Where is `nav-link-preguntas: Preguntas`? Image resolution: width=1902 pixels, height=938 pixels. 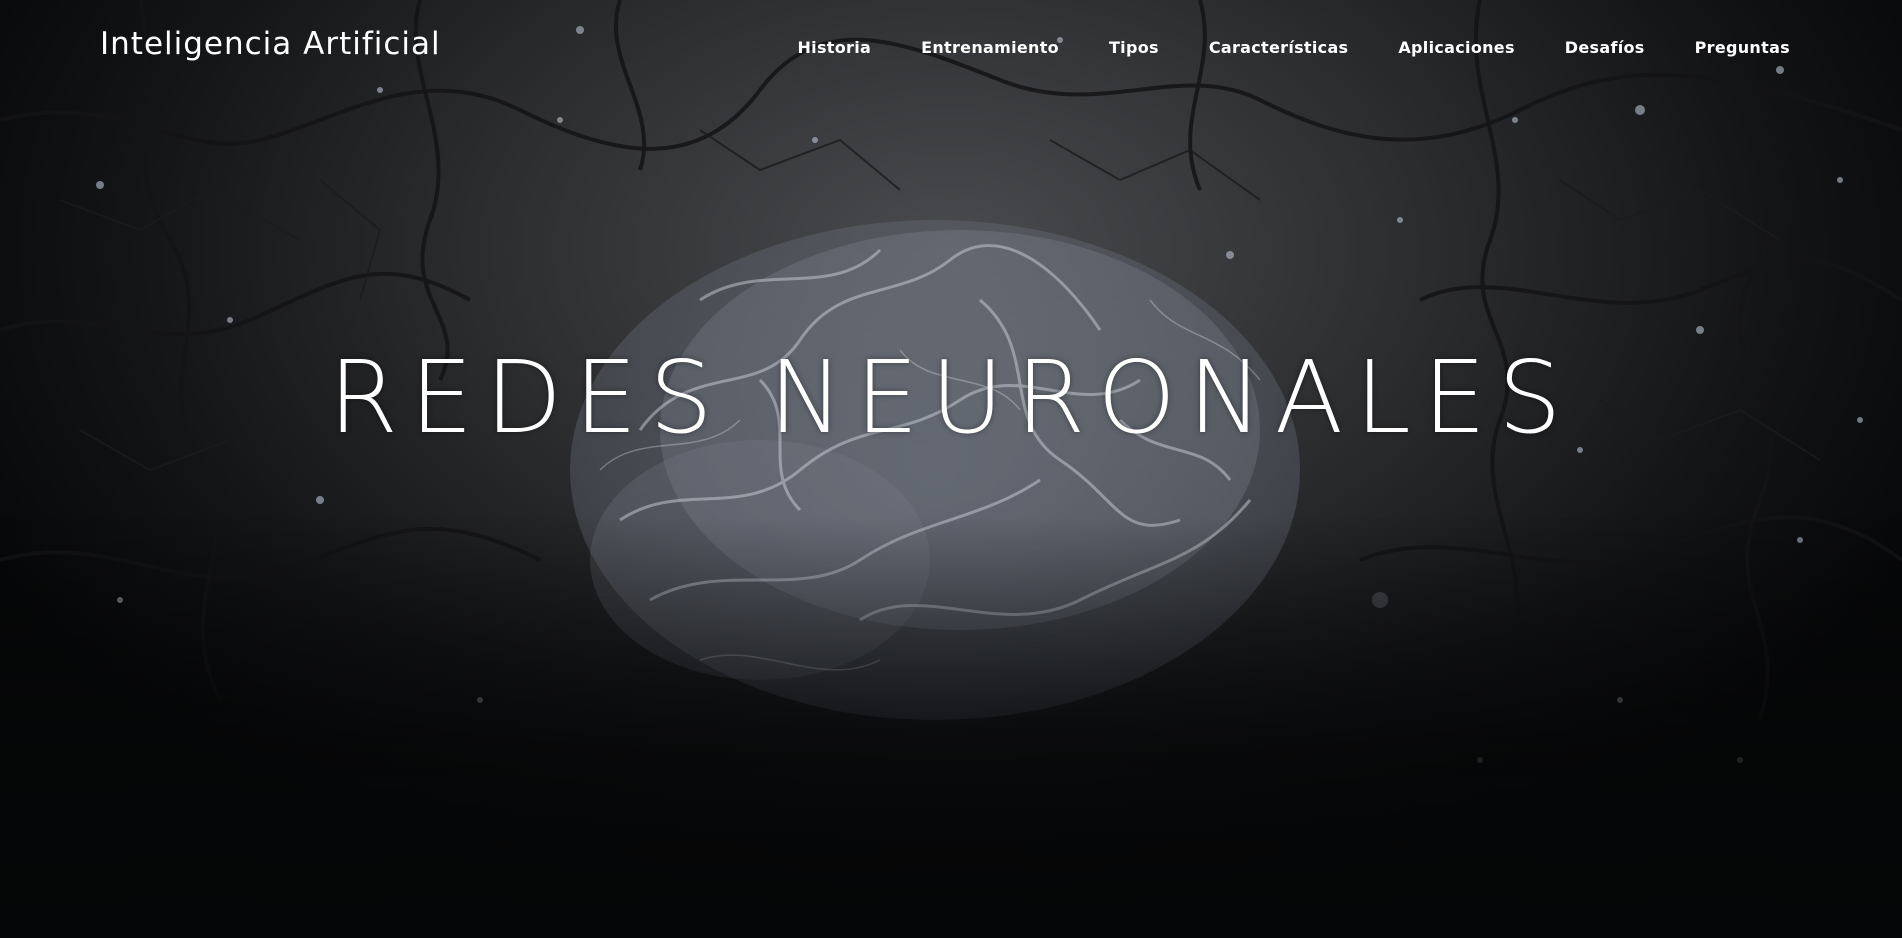
nav-link-preguntas: Preguntas is located at coordinates (1742, 47).